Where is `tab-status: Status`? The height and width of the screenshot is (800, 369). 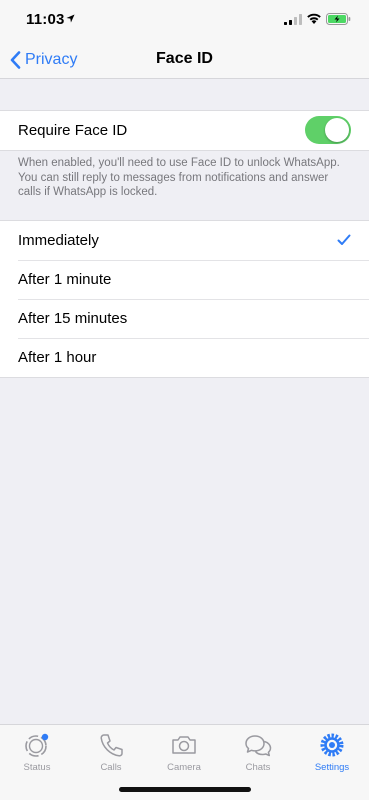 tab-status: Status is located at coordinates (37, 752).